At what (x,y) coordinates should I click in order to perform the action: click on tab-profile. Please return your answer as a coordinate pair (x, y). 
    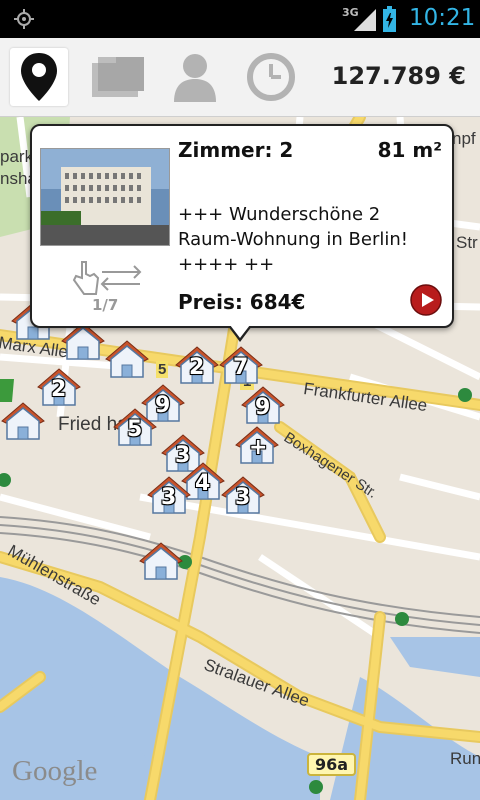
    Looking at the image, I should click on (195, 77).